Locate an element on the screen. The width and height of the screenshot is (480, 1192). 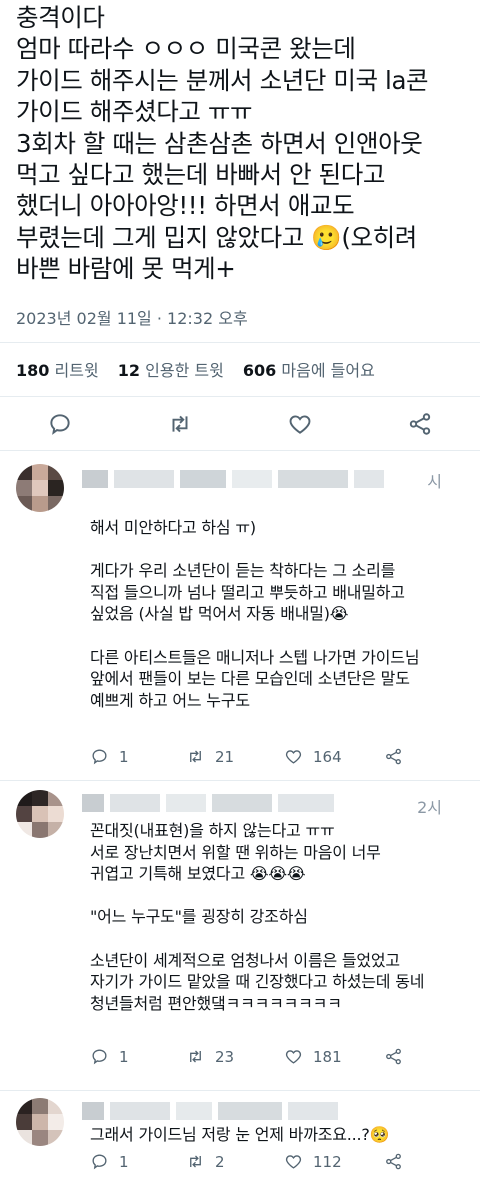
like-count: 181 is located at coordinates (327, 1056).